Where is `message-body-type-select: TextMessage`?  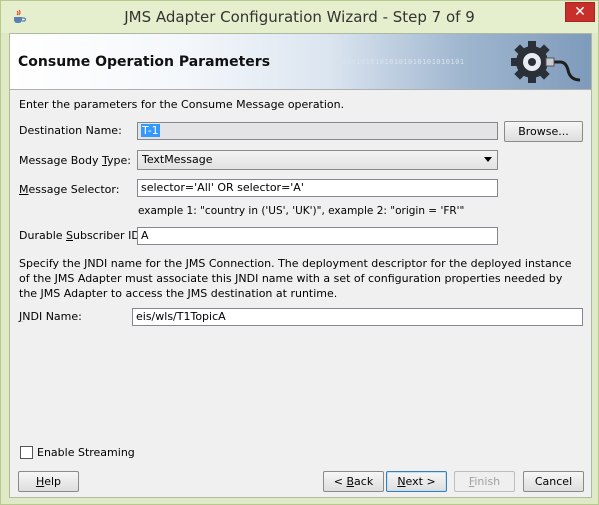 message-body-type-select: TextMessage is located at coordinates (317, 160).